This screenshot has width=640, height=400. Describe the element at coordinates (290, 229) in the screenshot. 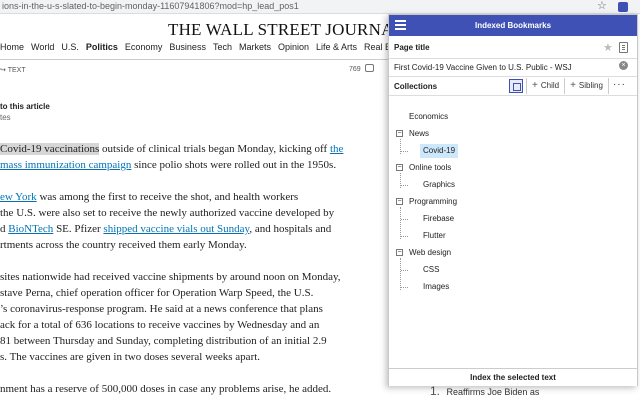

I see `article-text: , and hospitals and` at that location.